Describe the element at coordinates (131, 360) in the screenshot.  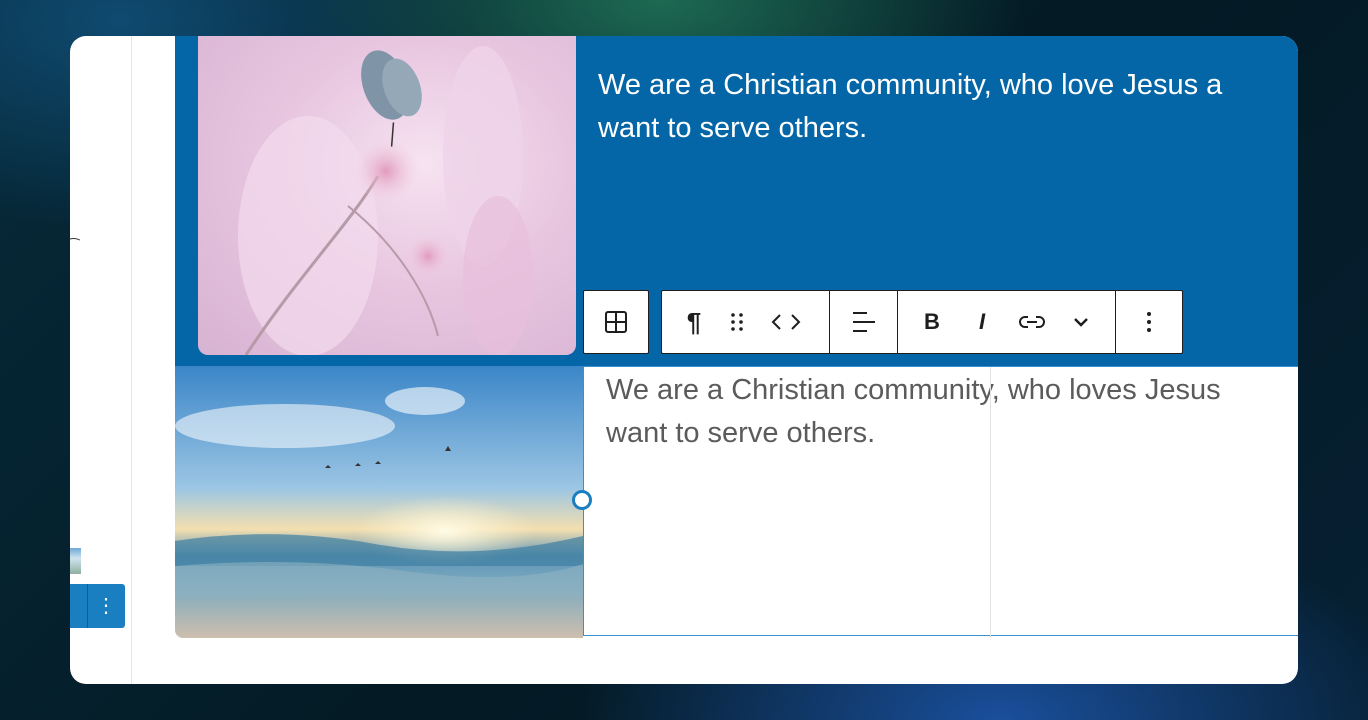
I see `sidebar-divider` at that location.